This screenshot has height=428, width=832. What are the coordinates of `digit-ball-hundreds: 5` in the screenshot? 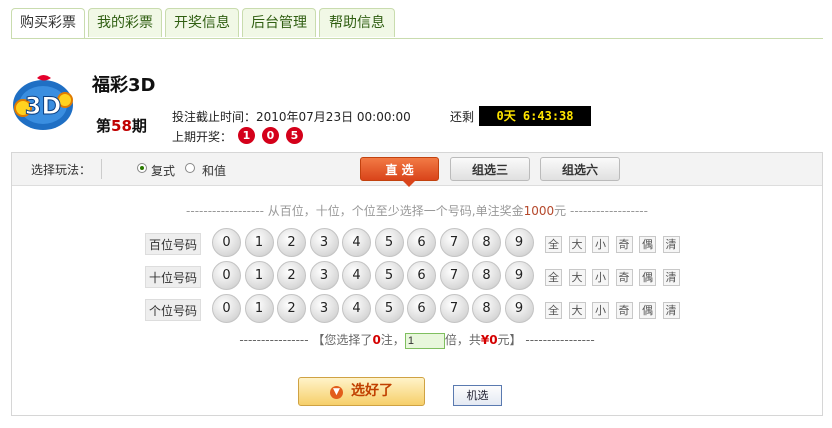 It's located at (389, 242).